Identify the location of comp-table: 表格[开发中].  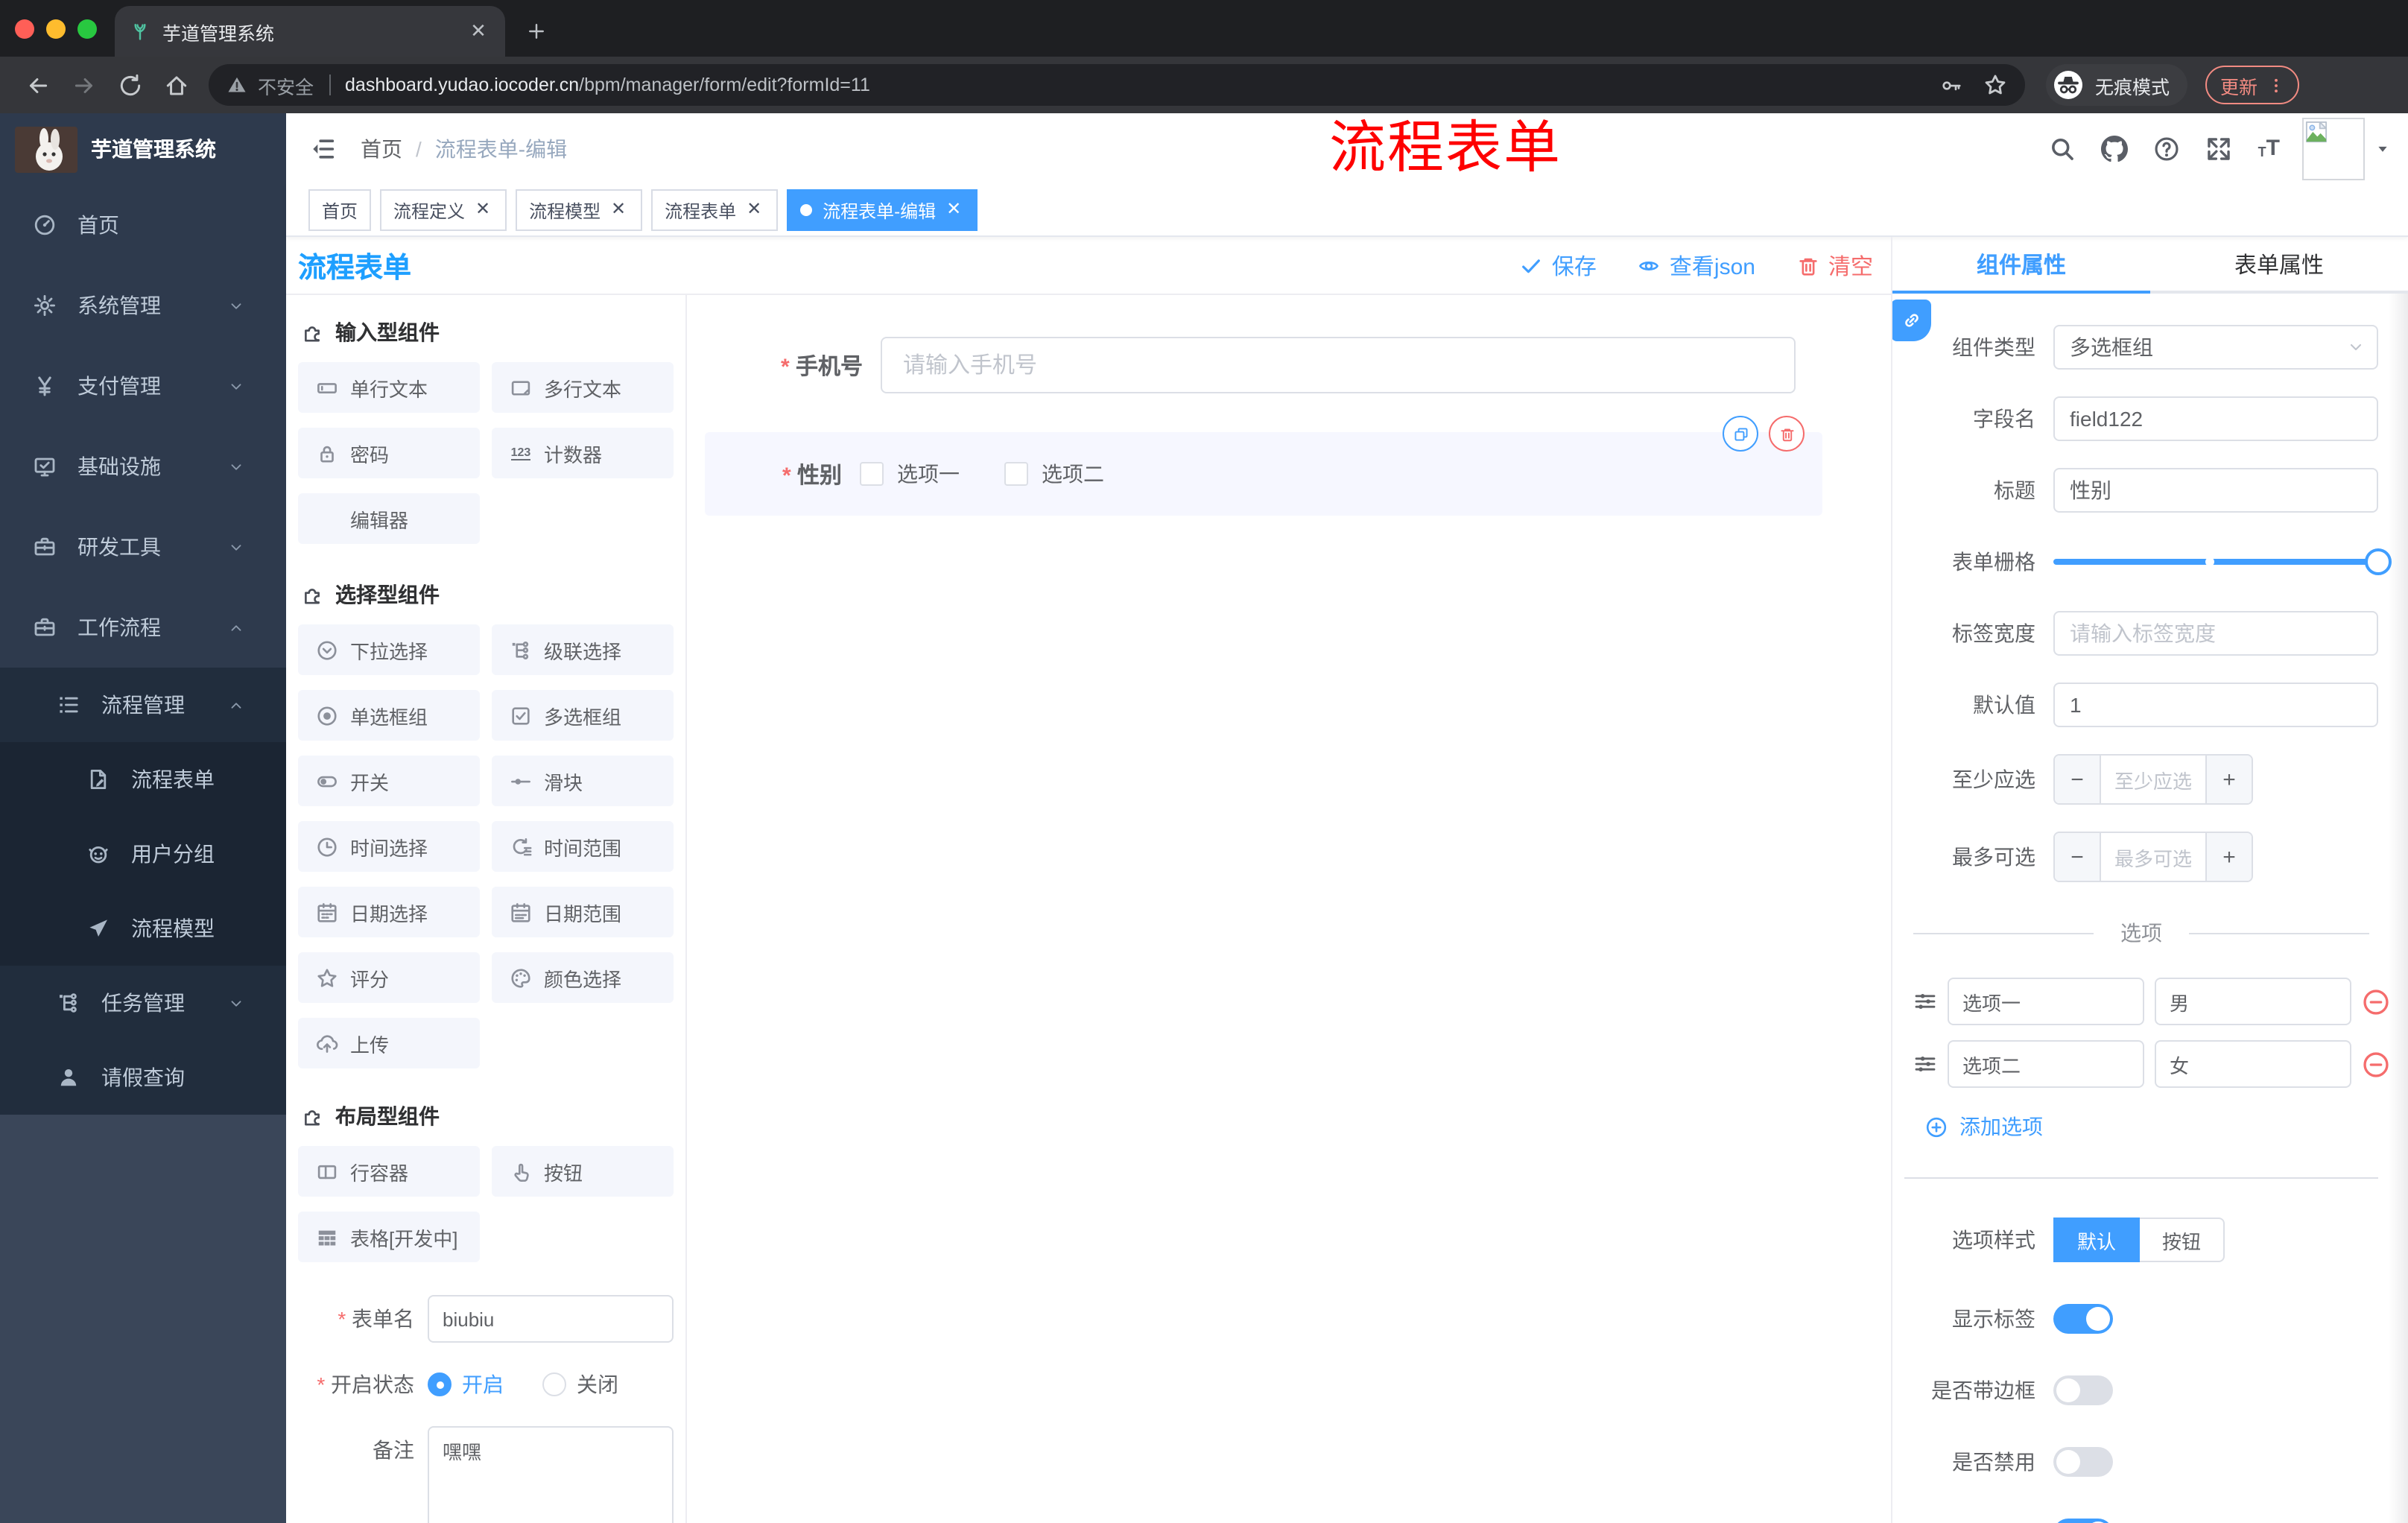
(389, 1237).